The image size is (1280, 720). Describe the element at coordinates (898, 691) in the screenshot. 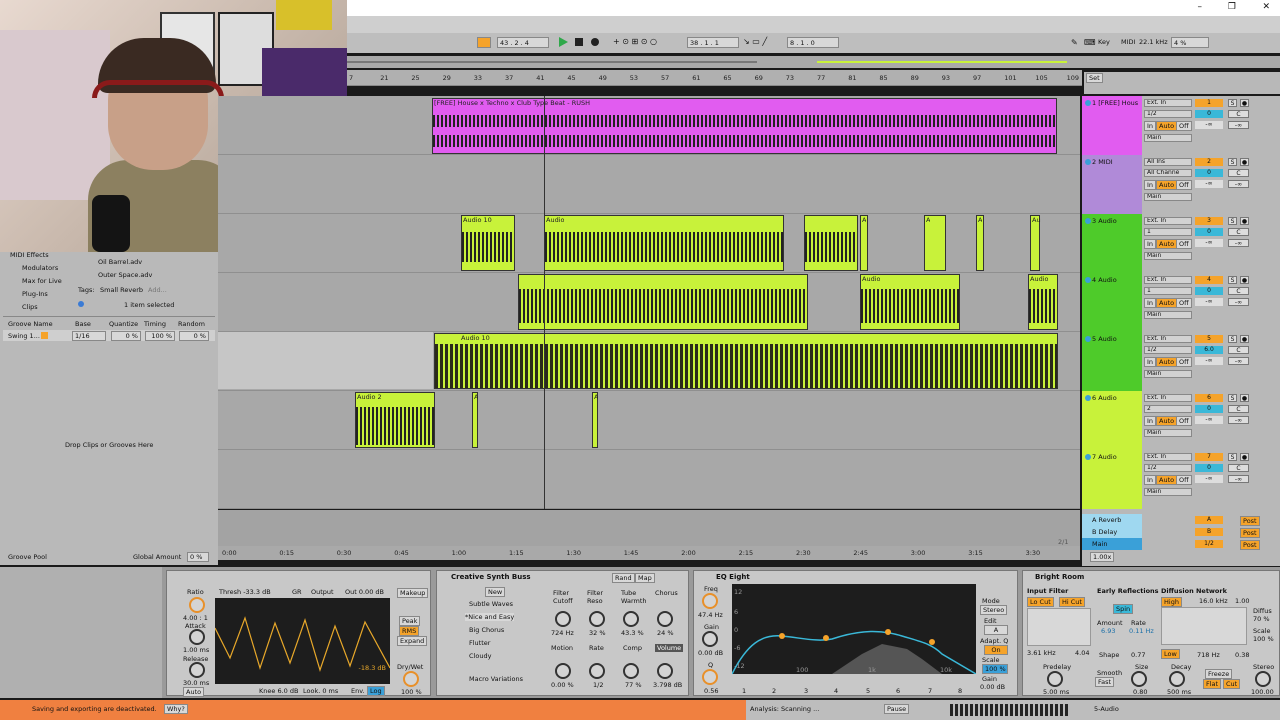

I see `eq-band-button: 6` at that location.